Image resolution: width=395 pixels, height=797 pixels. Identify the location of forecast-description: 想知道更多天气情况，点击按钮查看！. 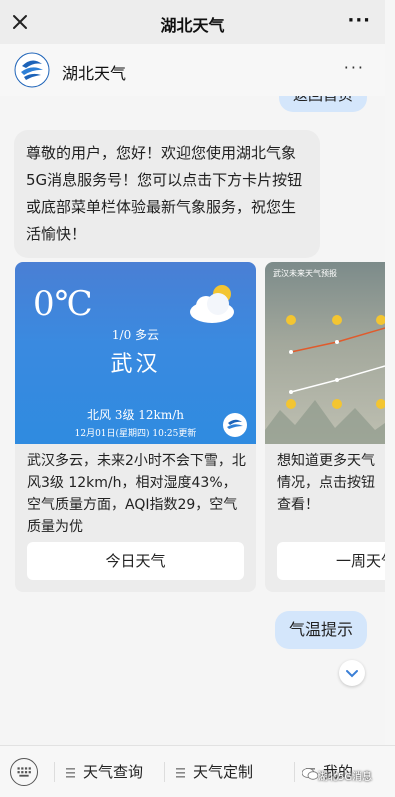
(326, 483).